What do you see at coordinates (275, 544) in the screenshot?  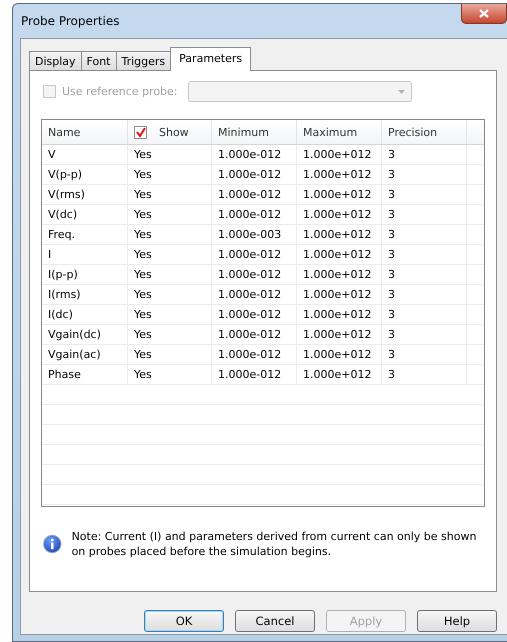 I see `note-text: Note: Current (I) and parameters derived from current can only be shown on probes placed before the simulation begins.` at bounding box center [275, 544].